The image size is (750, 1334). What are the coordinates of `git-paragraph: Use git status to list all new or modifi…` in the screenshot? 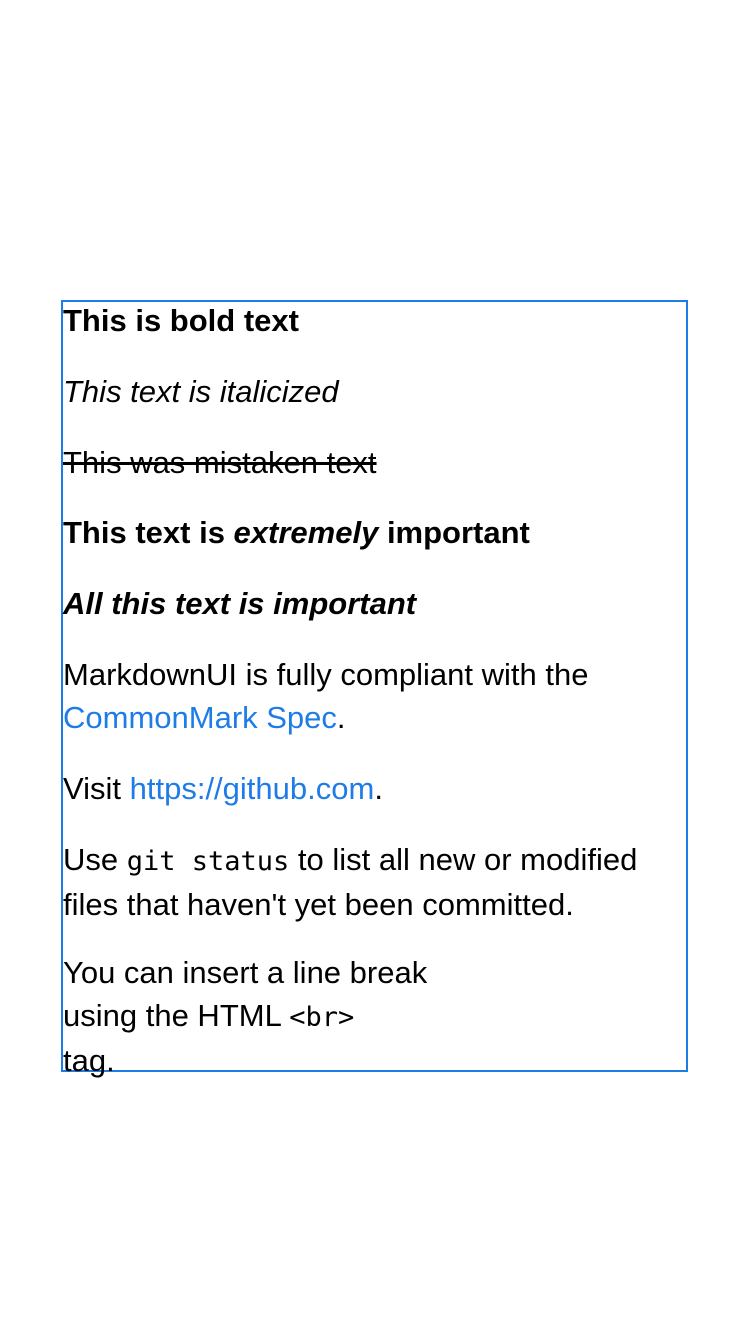 It's located at (374, 882).